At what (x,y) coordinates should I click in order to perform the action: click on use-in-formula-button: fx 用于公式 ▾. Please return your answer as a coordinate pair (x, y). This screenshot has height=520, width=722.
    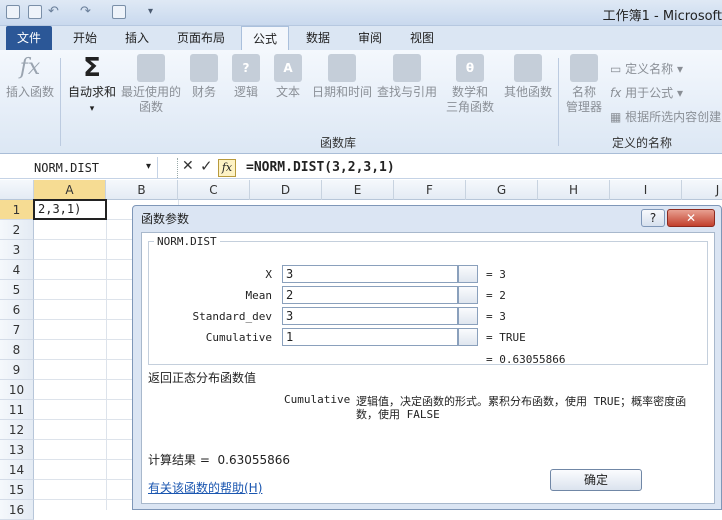
    Looking at the image, I should click on (646, 92).